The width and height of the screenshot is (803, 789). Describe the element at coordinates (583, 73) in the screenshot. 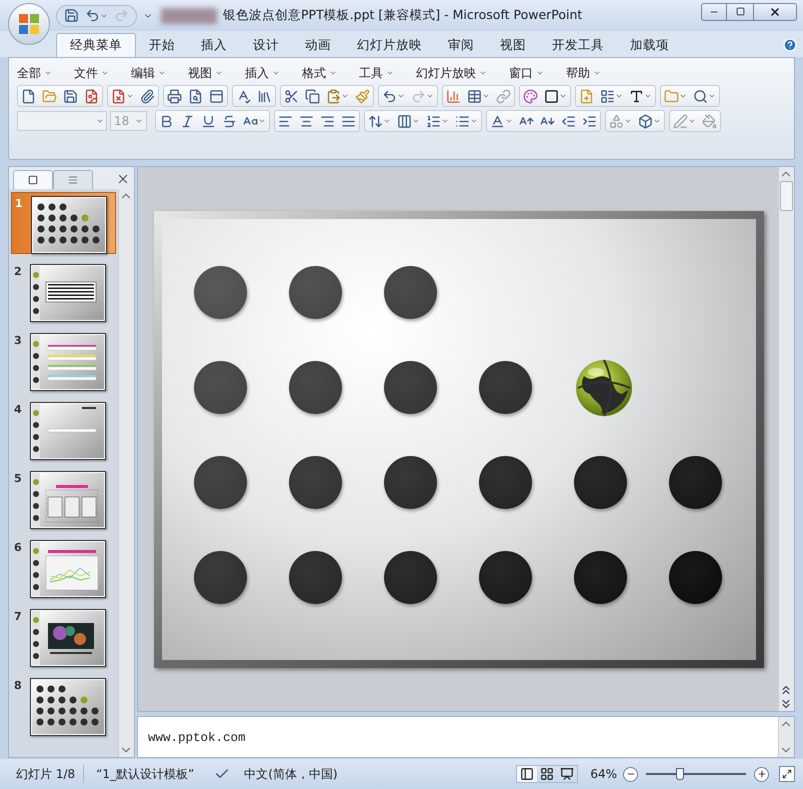

I see `menu-item: 帮助` at that location.